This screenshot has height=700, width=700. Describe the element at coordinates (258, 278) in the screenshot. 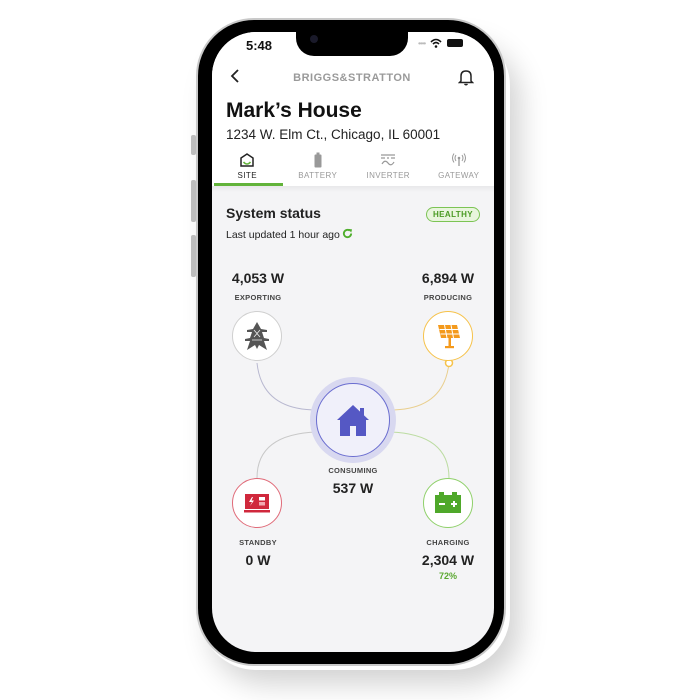

I see `grid-value: 4,053 W` at that location.